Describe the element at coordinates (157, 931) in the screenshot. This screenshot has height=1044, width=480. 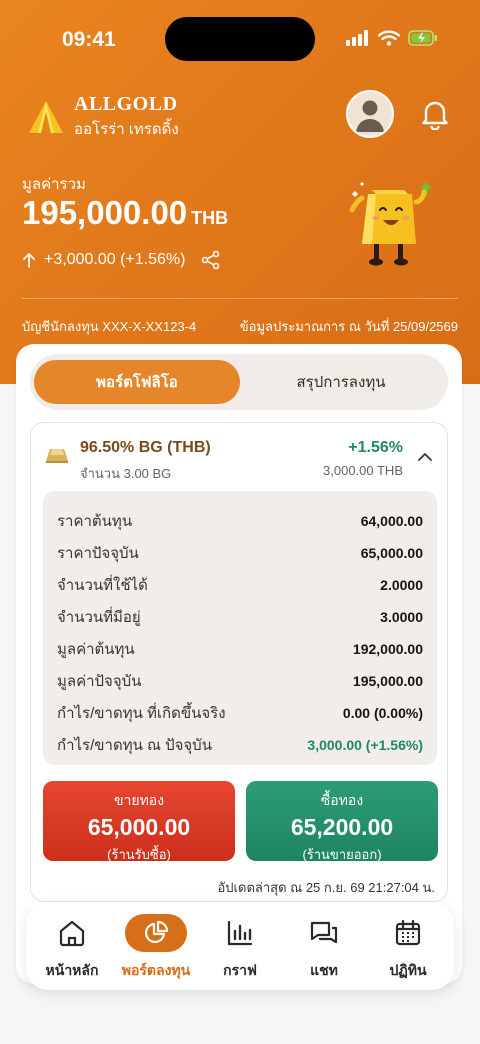
I see `pie-chart-icon` at that location.